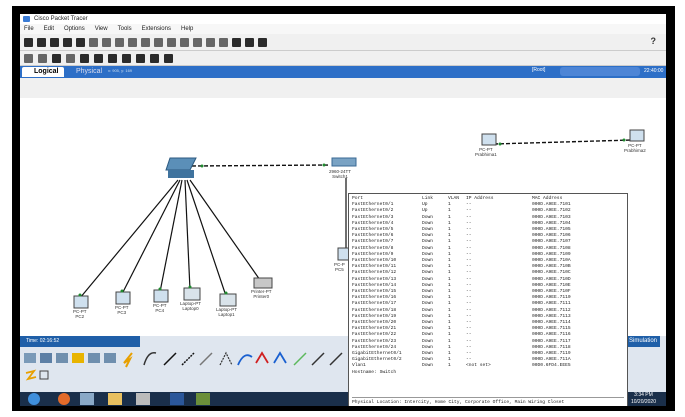 The image size is (685, 417). What do you see at coordinates (170, 359) in the screenshot?
I see `straight-through-icon` at bounding box center [170, 359].